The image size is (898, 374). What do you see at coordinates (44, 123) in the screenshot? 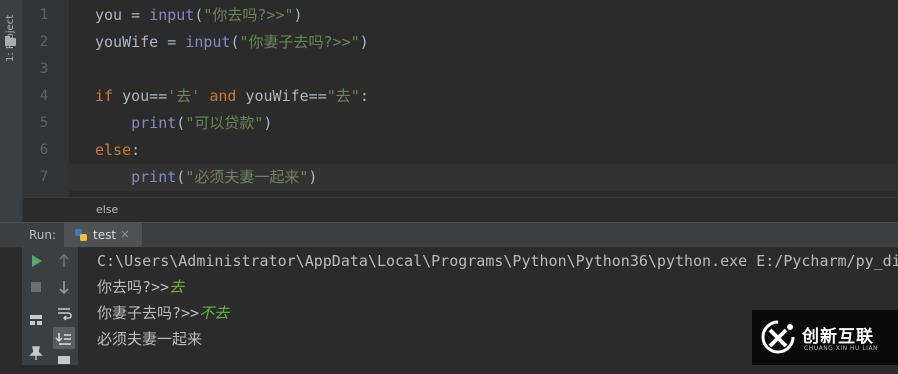
I see `line-number: 5` at bounding box center [44, 123].